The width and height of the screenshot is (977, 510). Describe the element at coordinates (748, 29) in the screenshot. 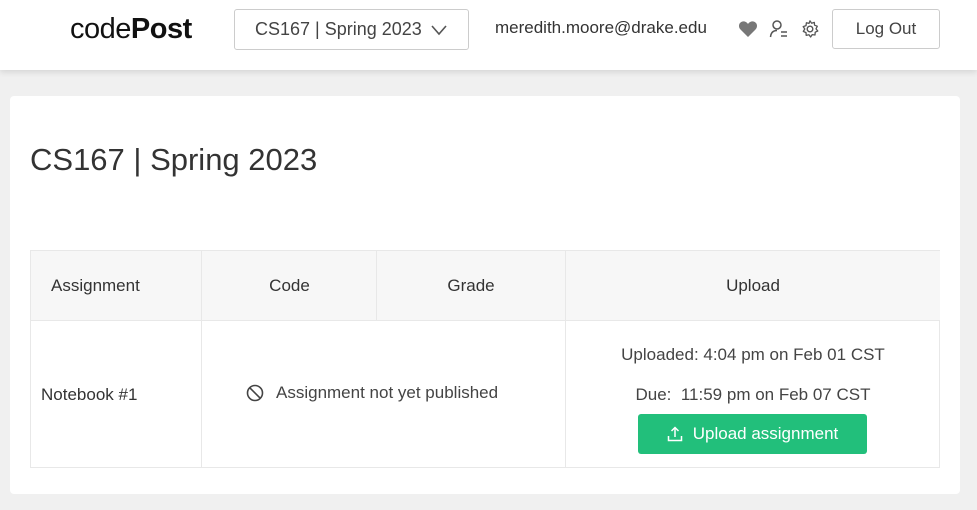

I see `heart-icon` at that location.